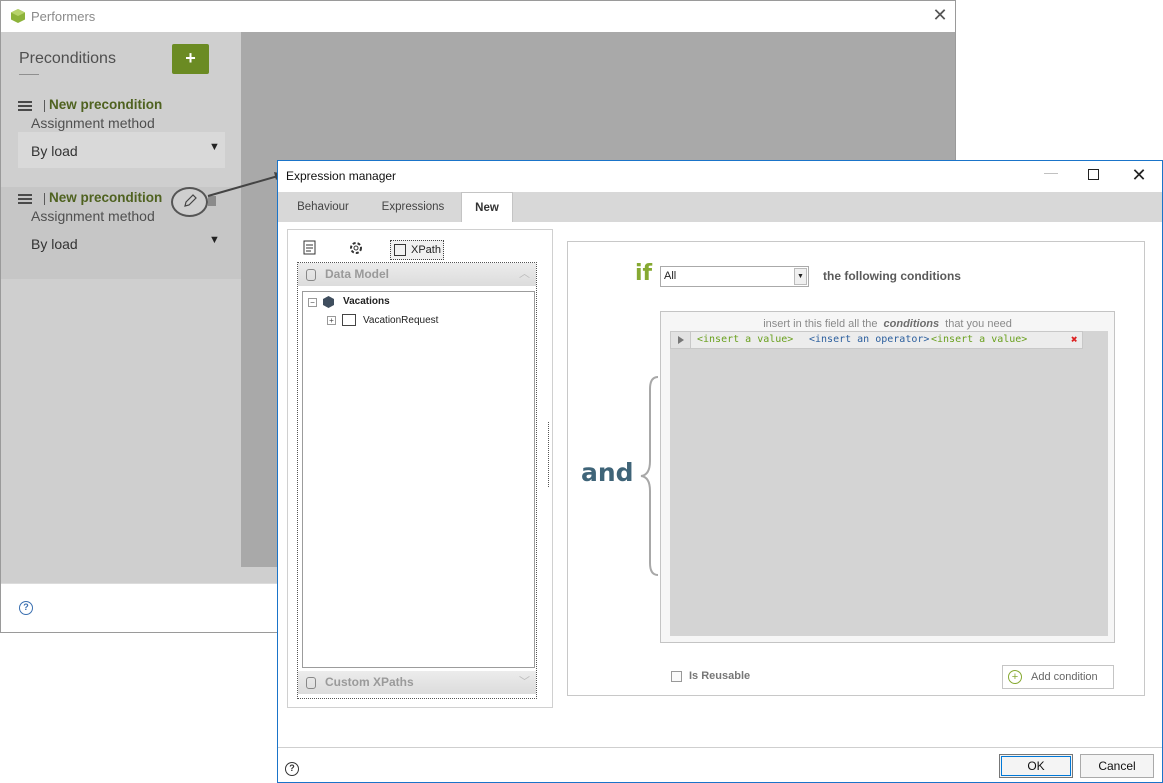 This screenshot has width=1163, height=783. What do you see at coordinates (1064, 677) in the screenshot?
I see `add-condition-label: Add condition` at bounding box center [1064, 677].